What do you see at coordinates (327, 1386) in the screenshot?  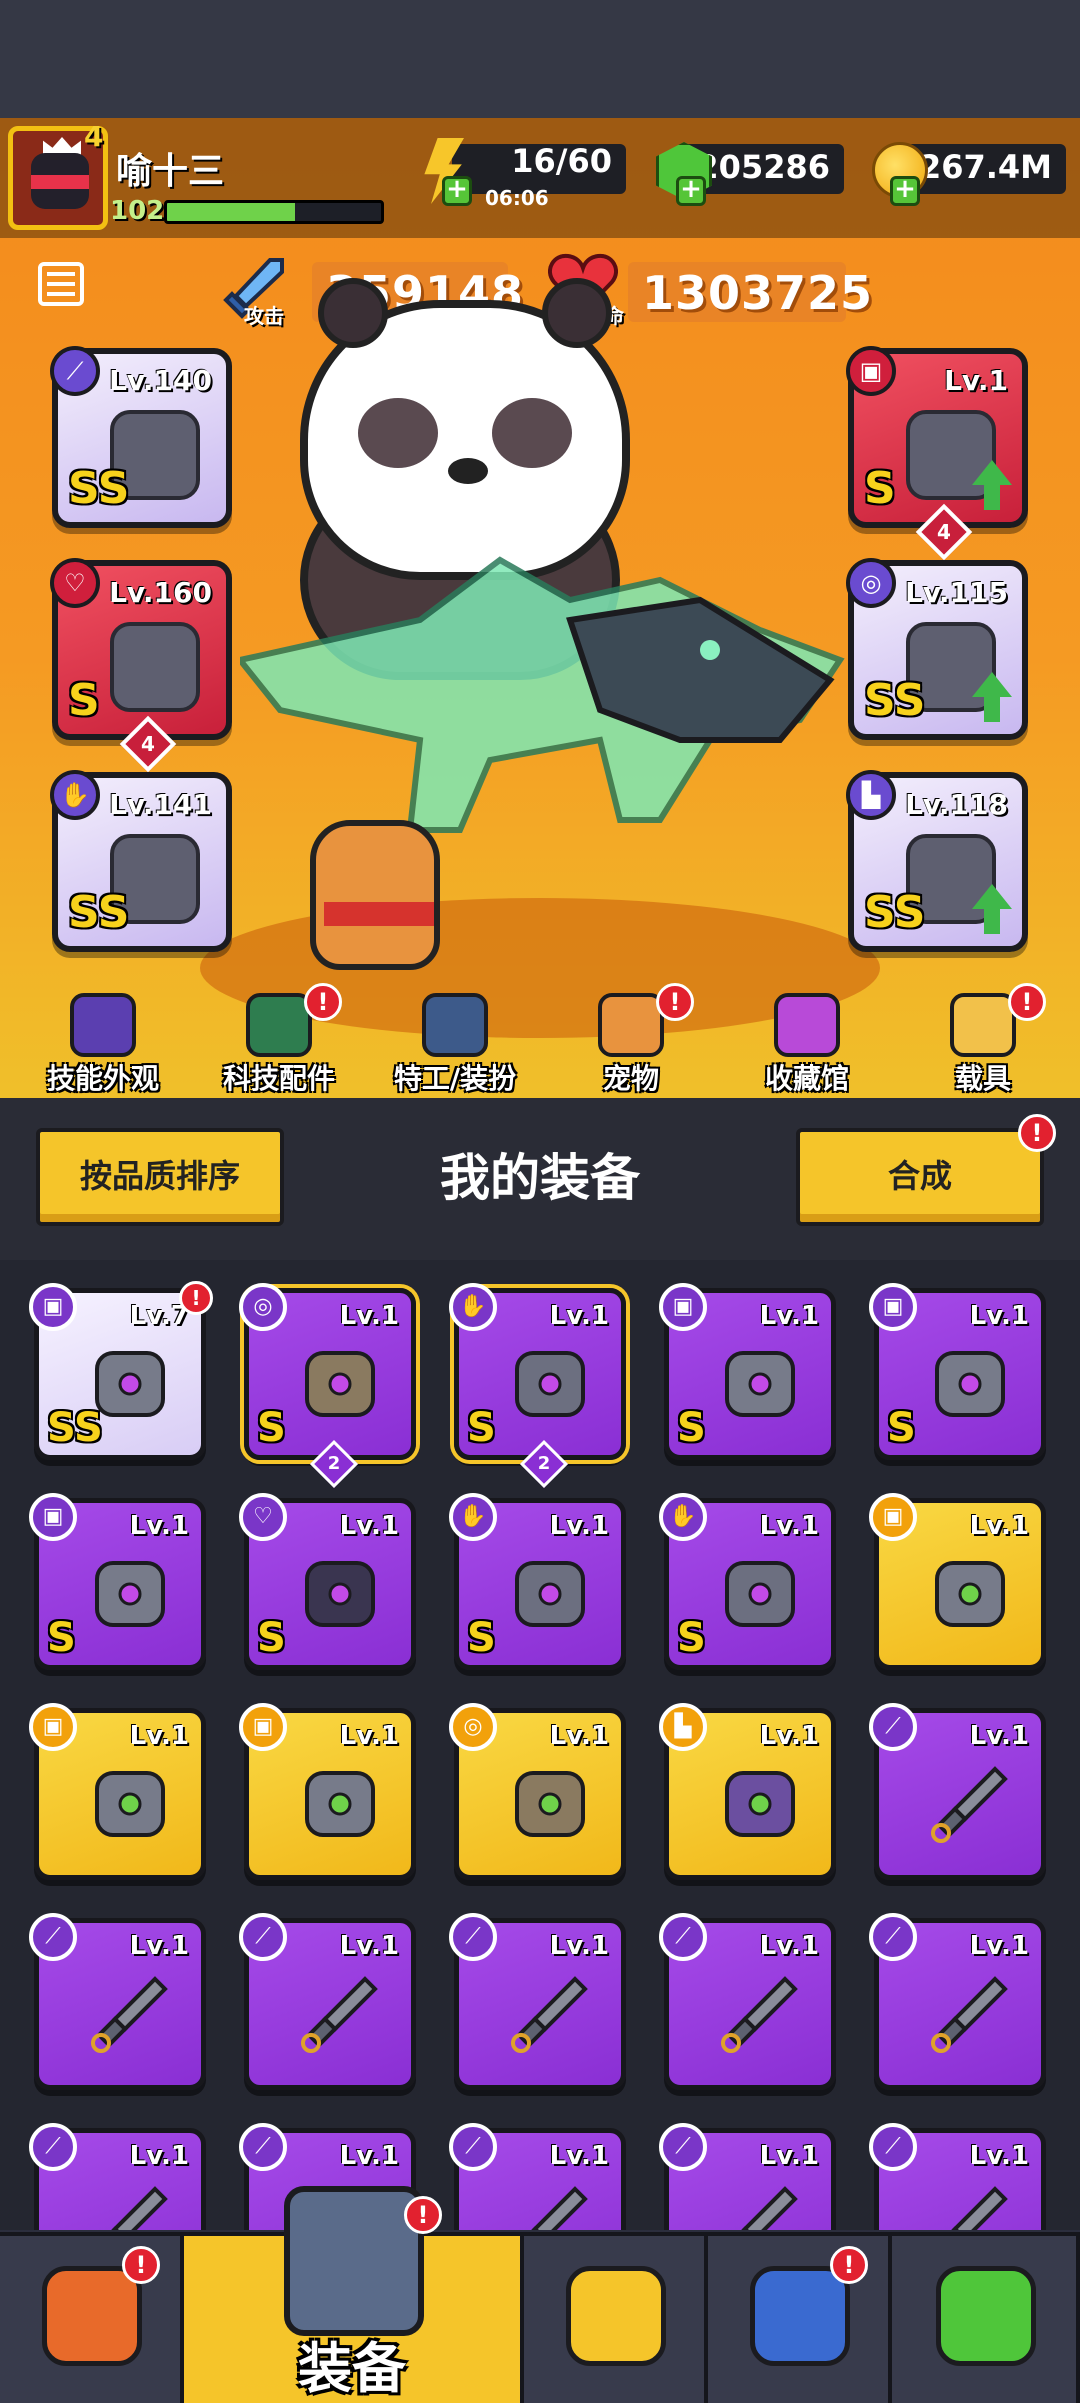 I see `inventory-item-belt: ◎ Lv.1 S 2` at bounding box center [327, 1386].